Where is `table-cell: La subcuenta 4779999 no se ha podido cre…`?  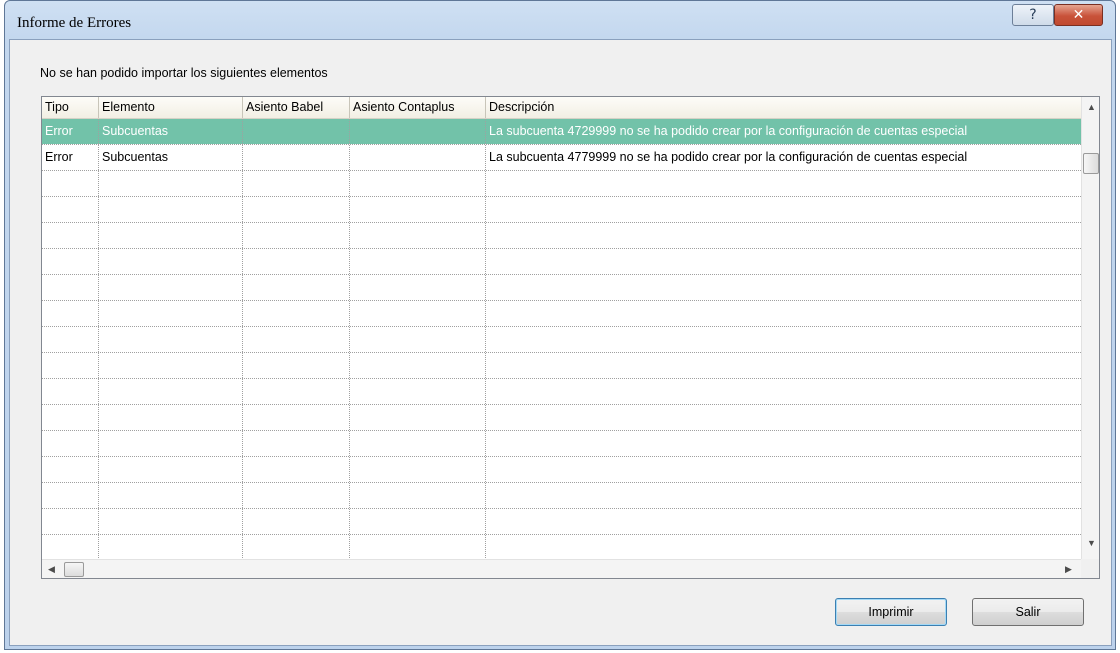 table-cell: La subcuenta 4779999 no se ha podido cre… is located at coordinates (728, 157).